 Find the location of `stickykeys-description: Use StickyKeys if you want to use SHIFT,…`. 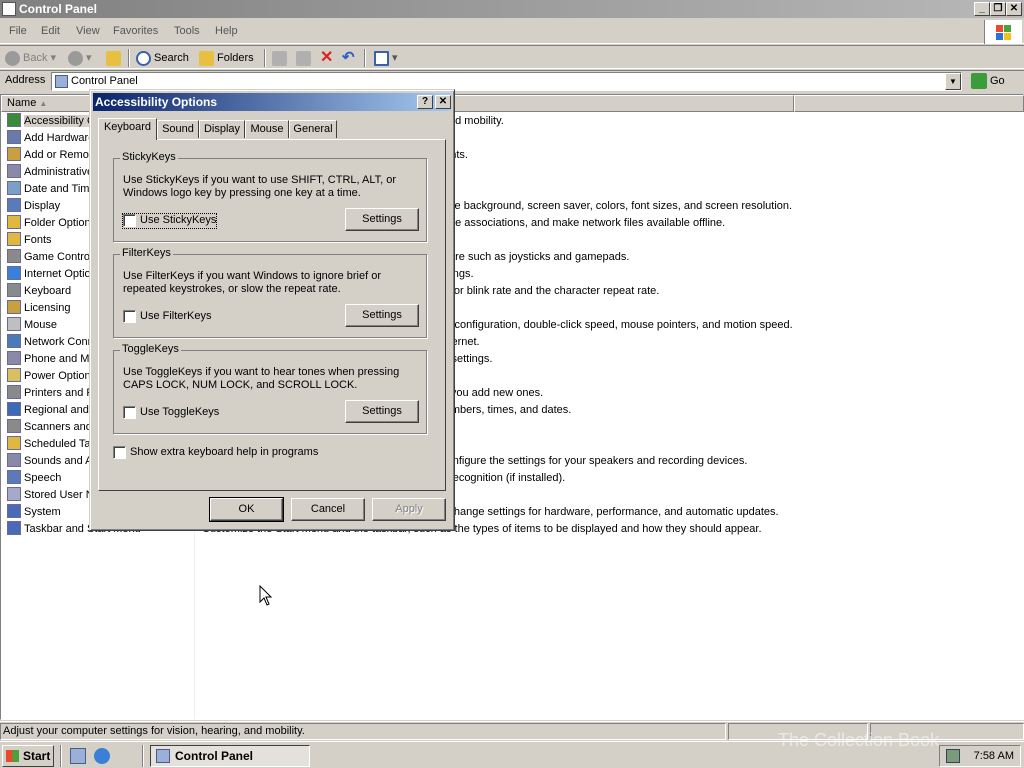

stickykeys-description: Use StickyKeys if you want to use SHIFT,… is located at coordinates (260, 186).